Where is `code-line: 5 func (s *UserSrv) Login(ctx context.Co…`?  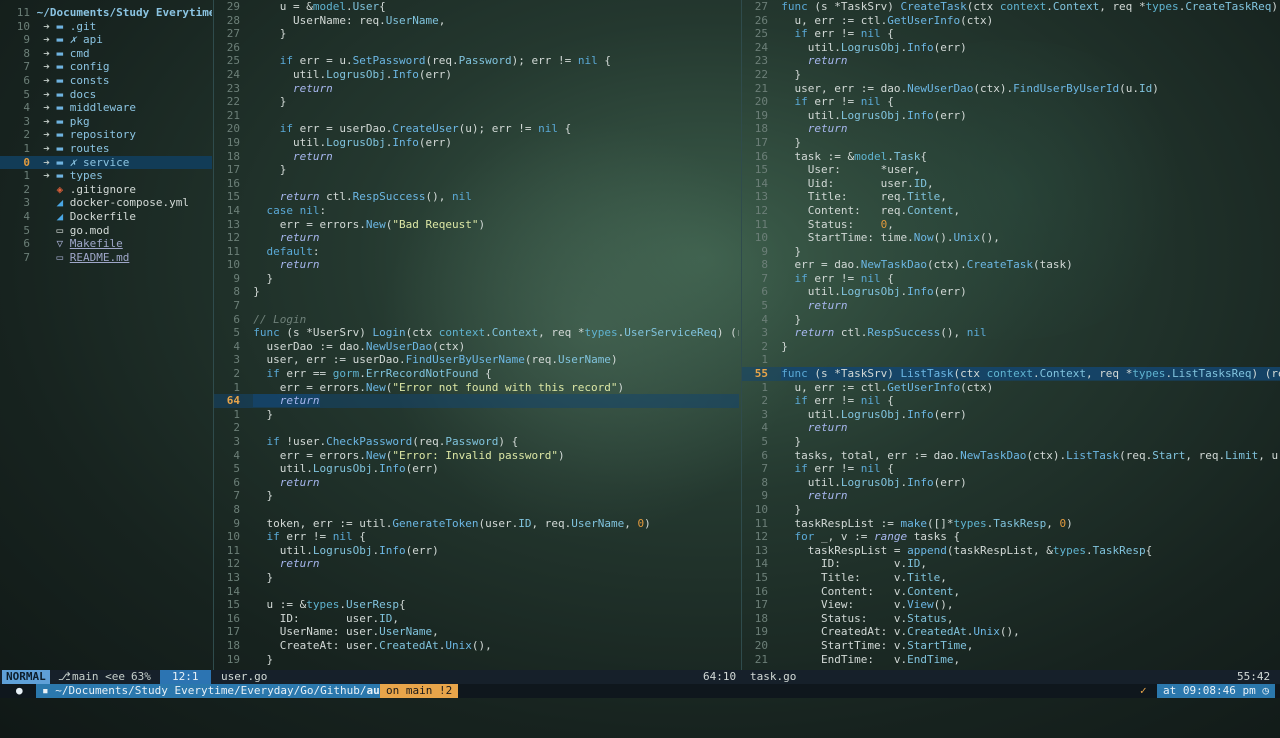 code-line: 5 func (s *UserSrv) Login(ctx context.Co… is located at coordinates (476, 333).